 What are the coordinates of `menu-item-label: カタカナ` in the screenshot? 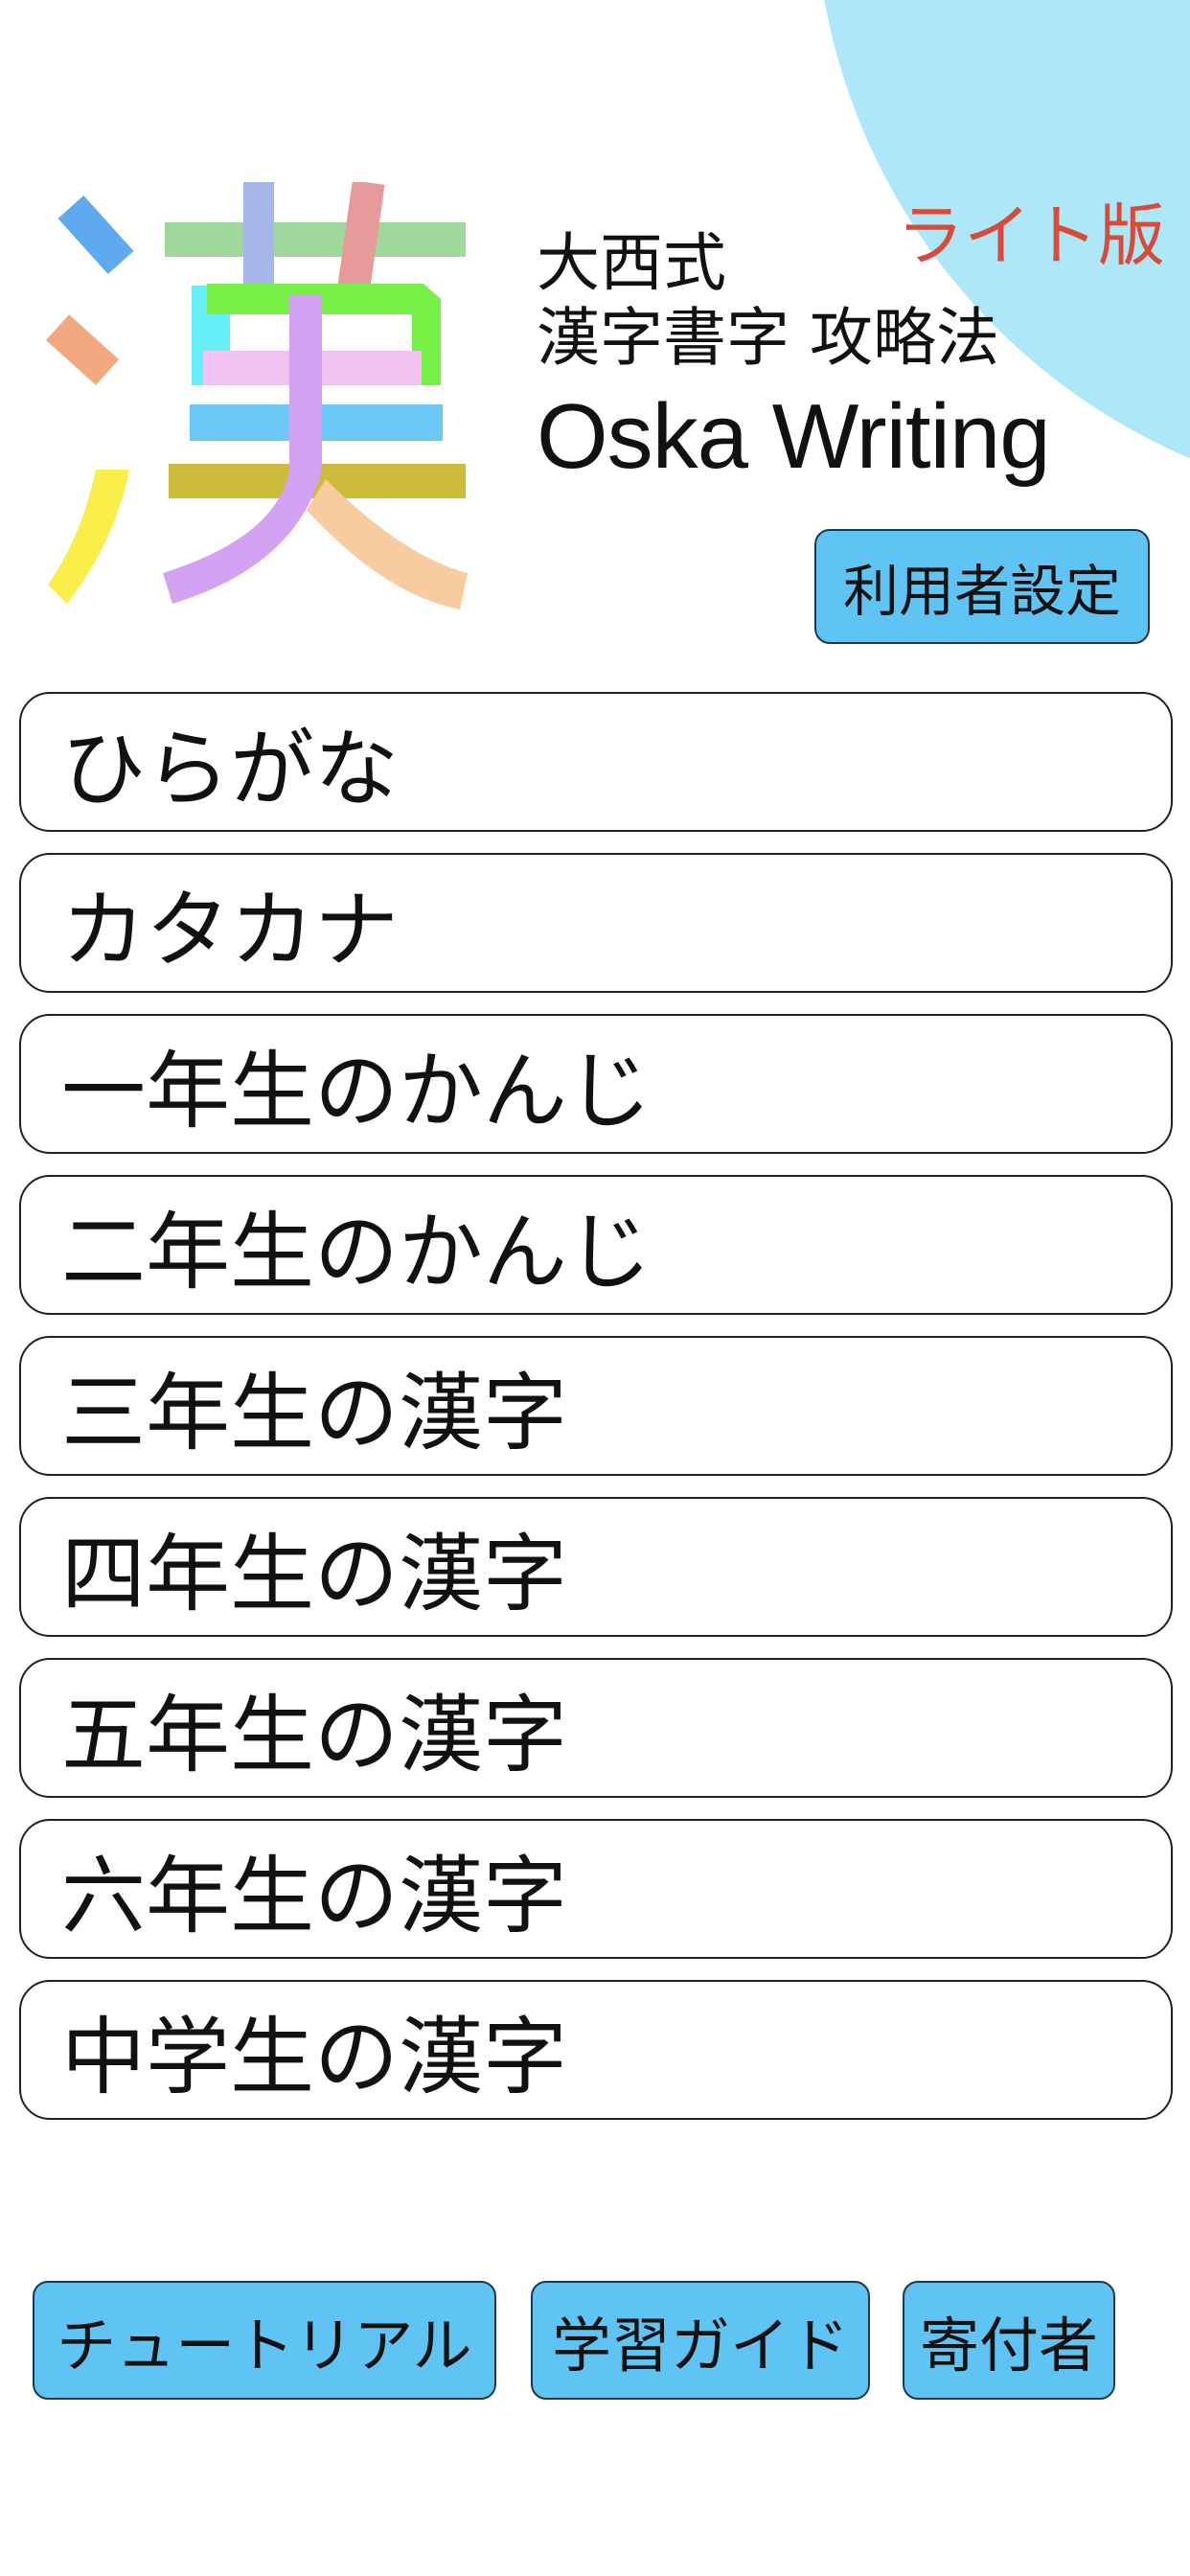 It's located at (230, 929).